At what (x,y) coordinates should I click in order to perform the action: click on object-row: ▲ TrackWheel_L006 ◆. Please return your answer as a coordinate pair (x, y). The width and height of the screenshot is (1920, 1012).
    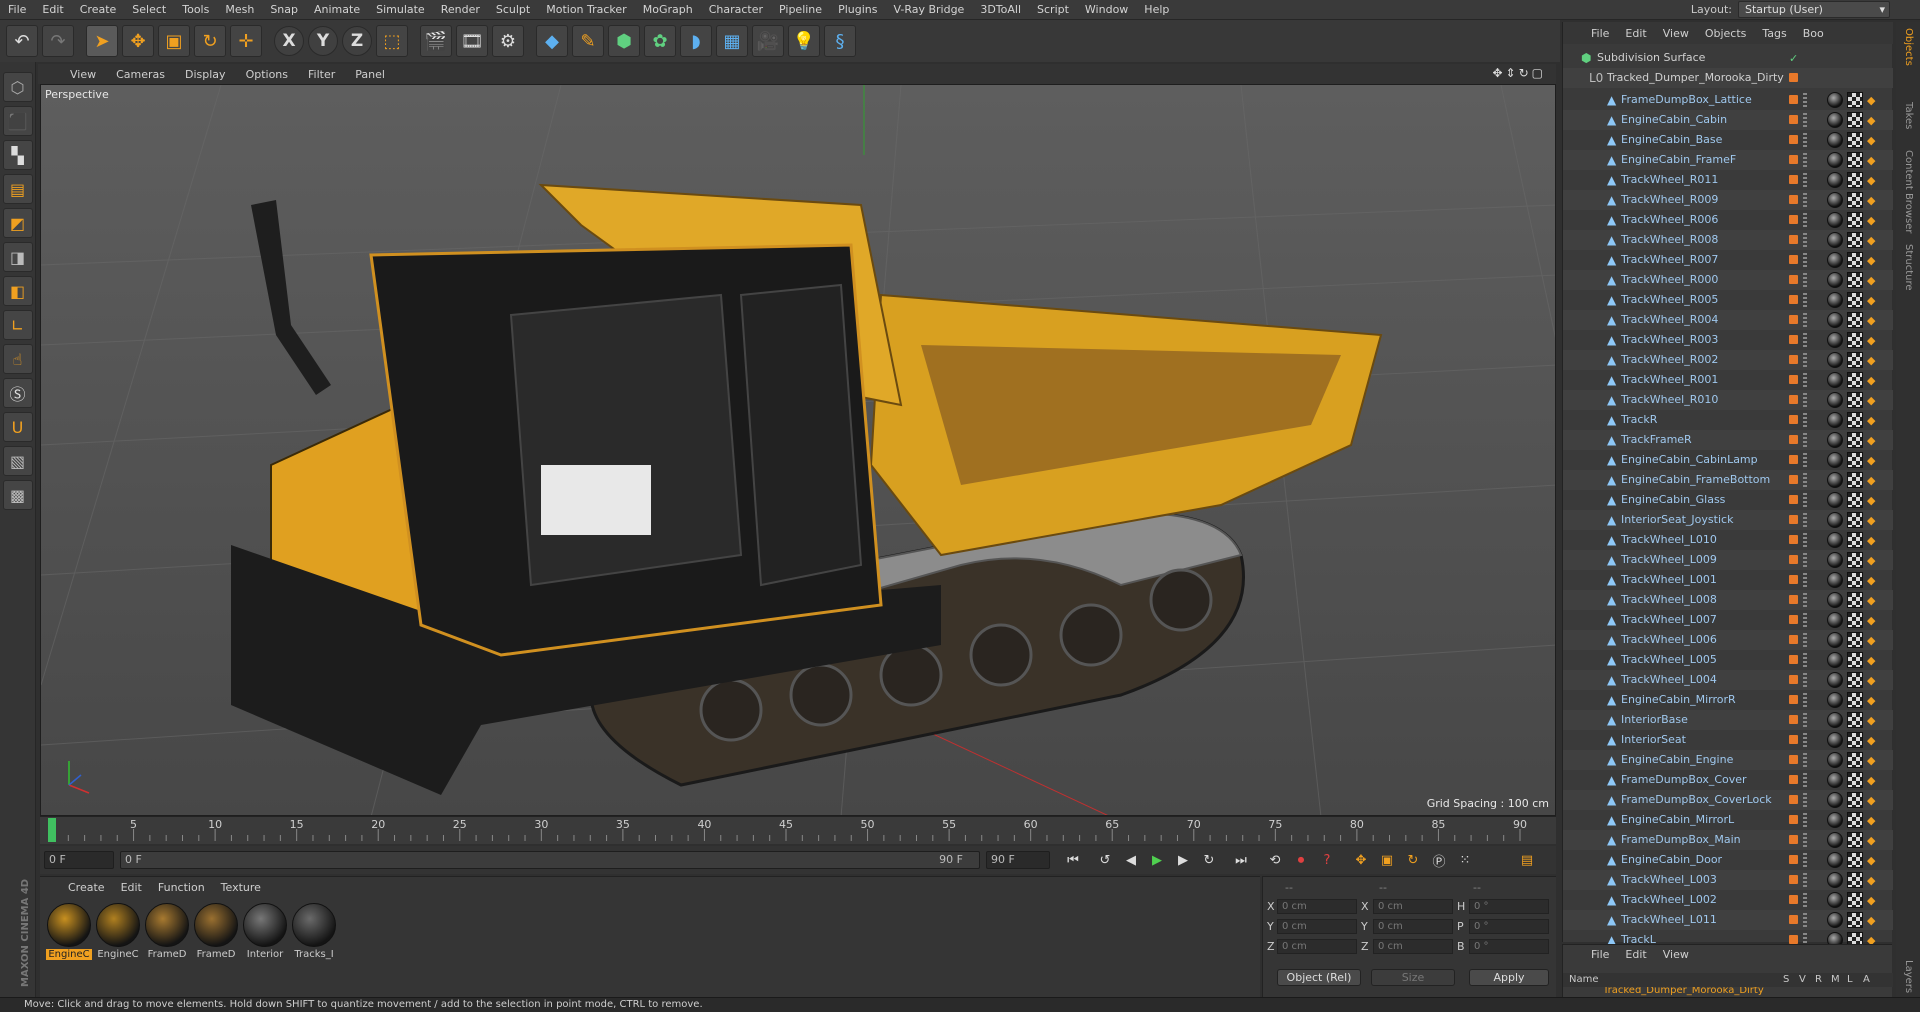
    Looking at the image, I should click on (1728, 640).